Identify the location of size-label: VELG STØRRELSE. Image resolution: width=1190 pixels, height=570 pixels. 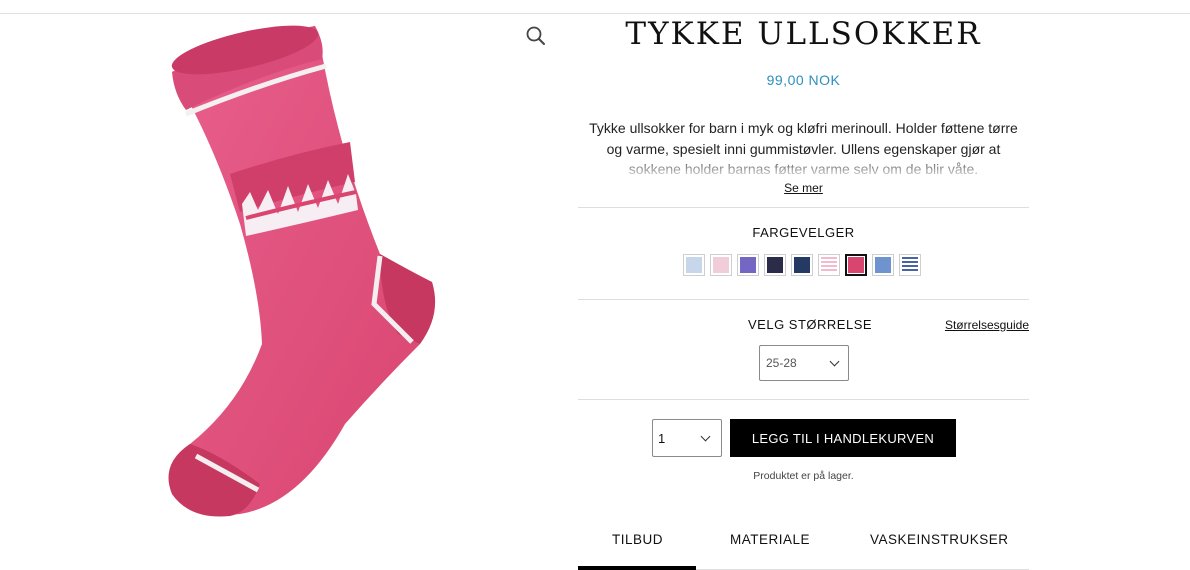
(810, 324).